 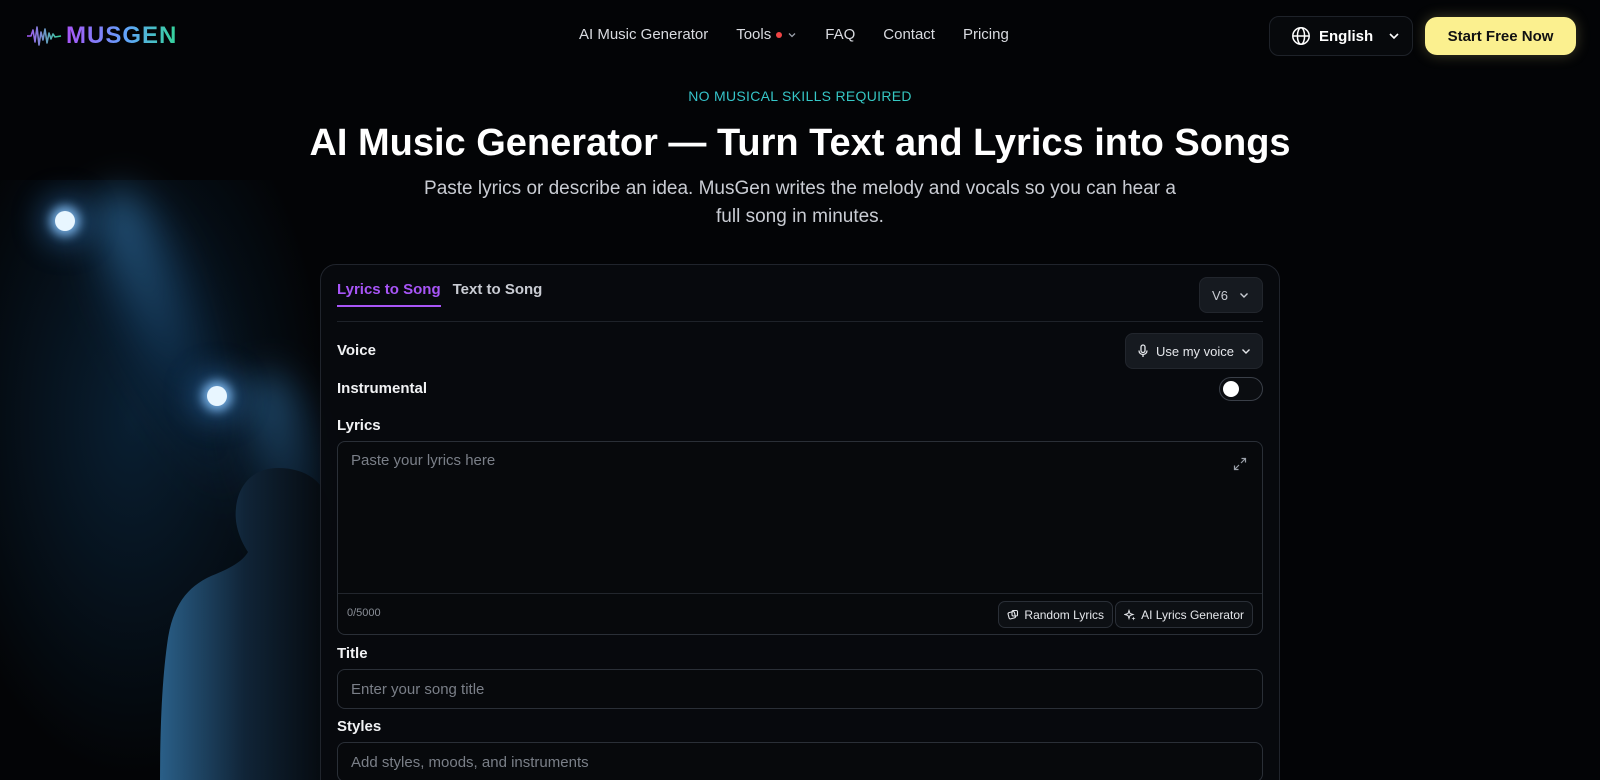 I want to click on instrumental-label: Instrumental, so click(x=382, y=388).